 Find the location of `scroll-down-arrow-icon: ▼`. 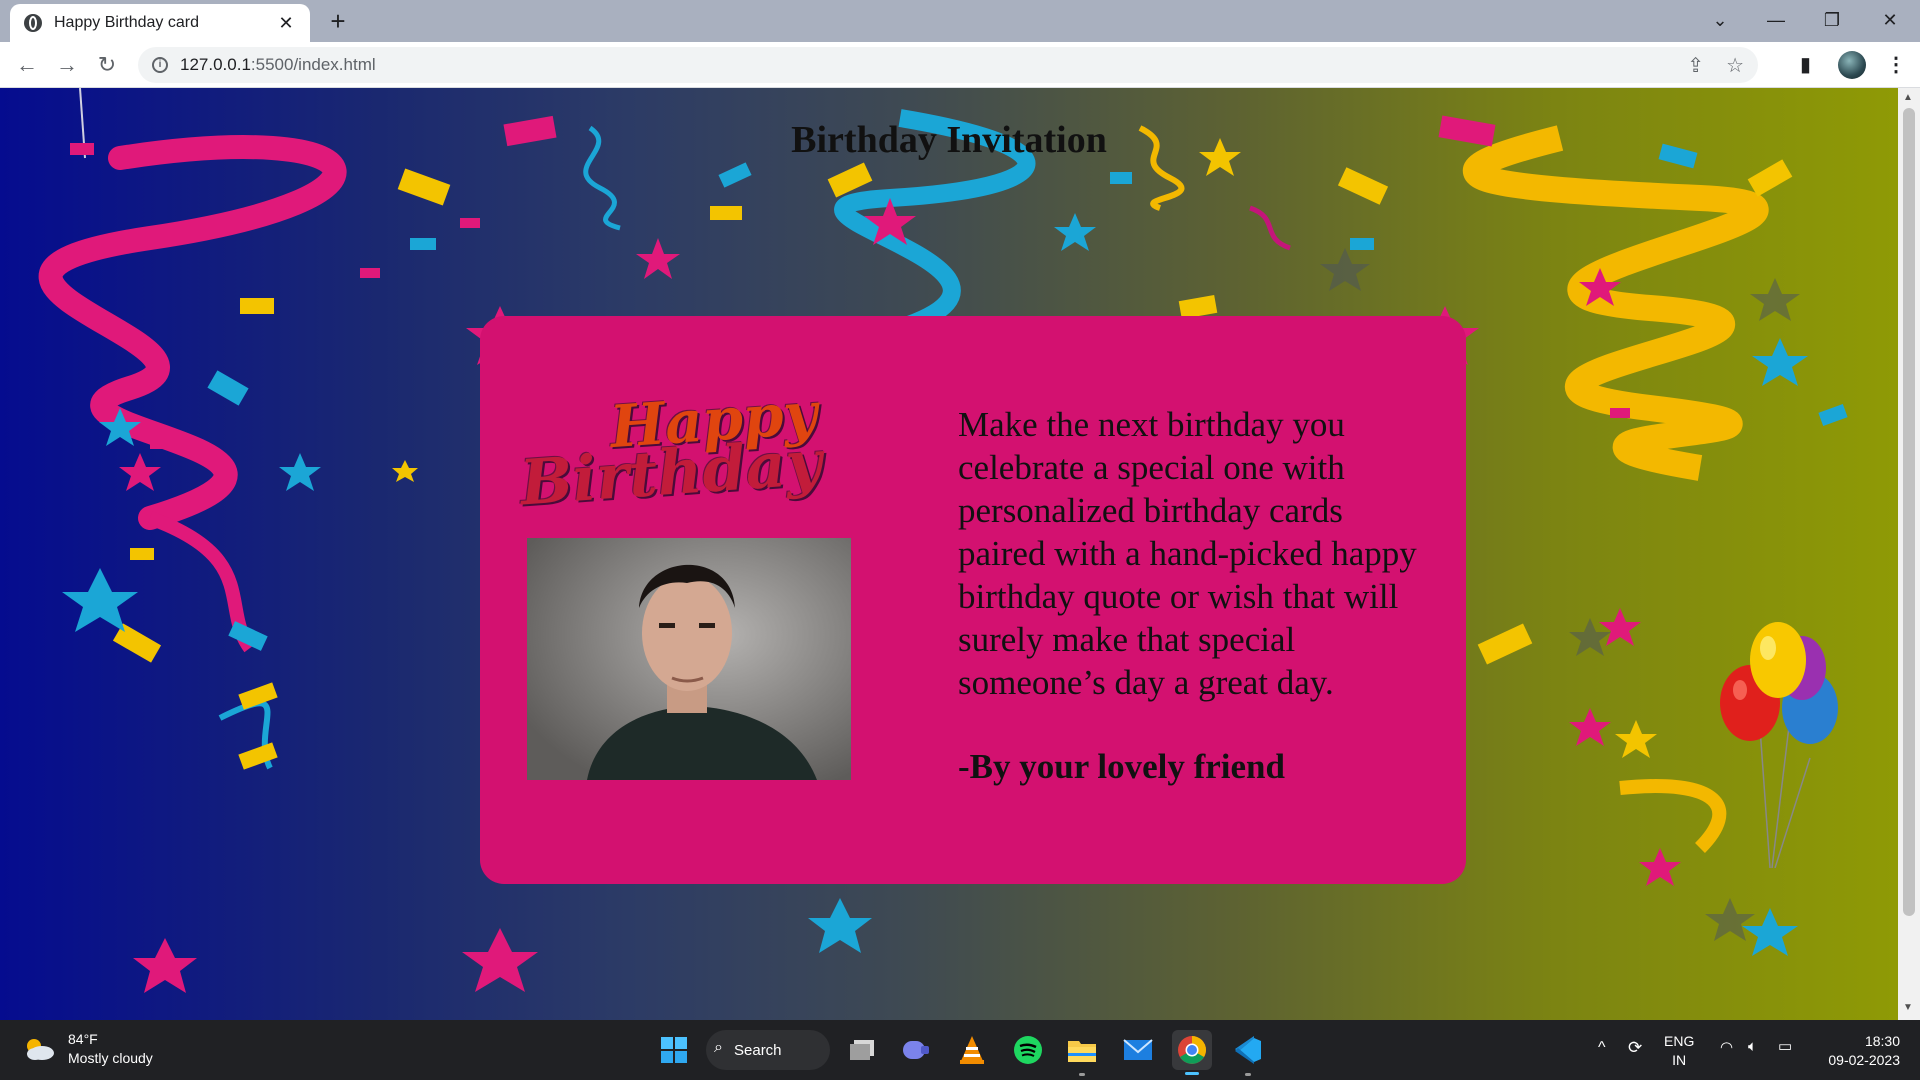

scroll-down-arrow-icon: ▼ is located at coordinates (1908, 1007).